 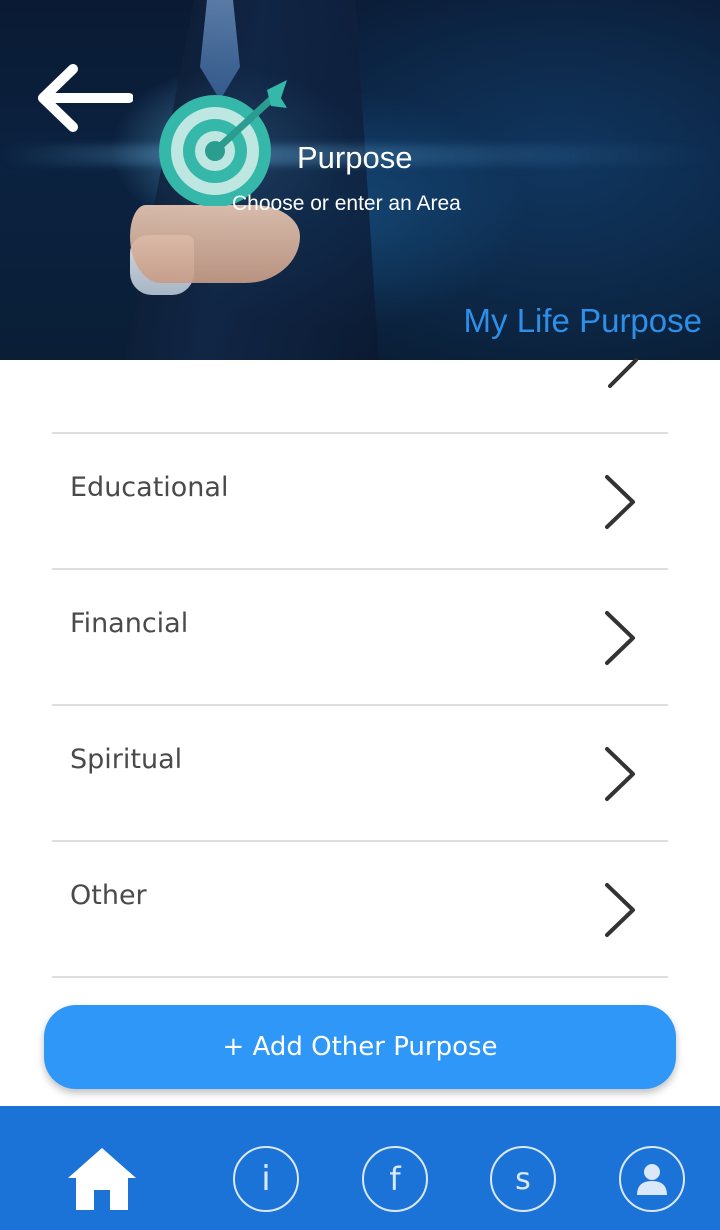 I want to click on person-silhouette-icon, so click(x=652, y=1179).